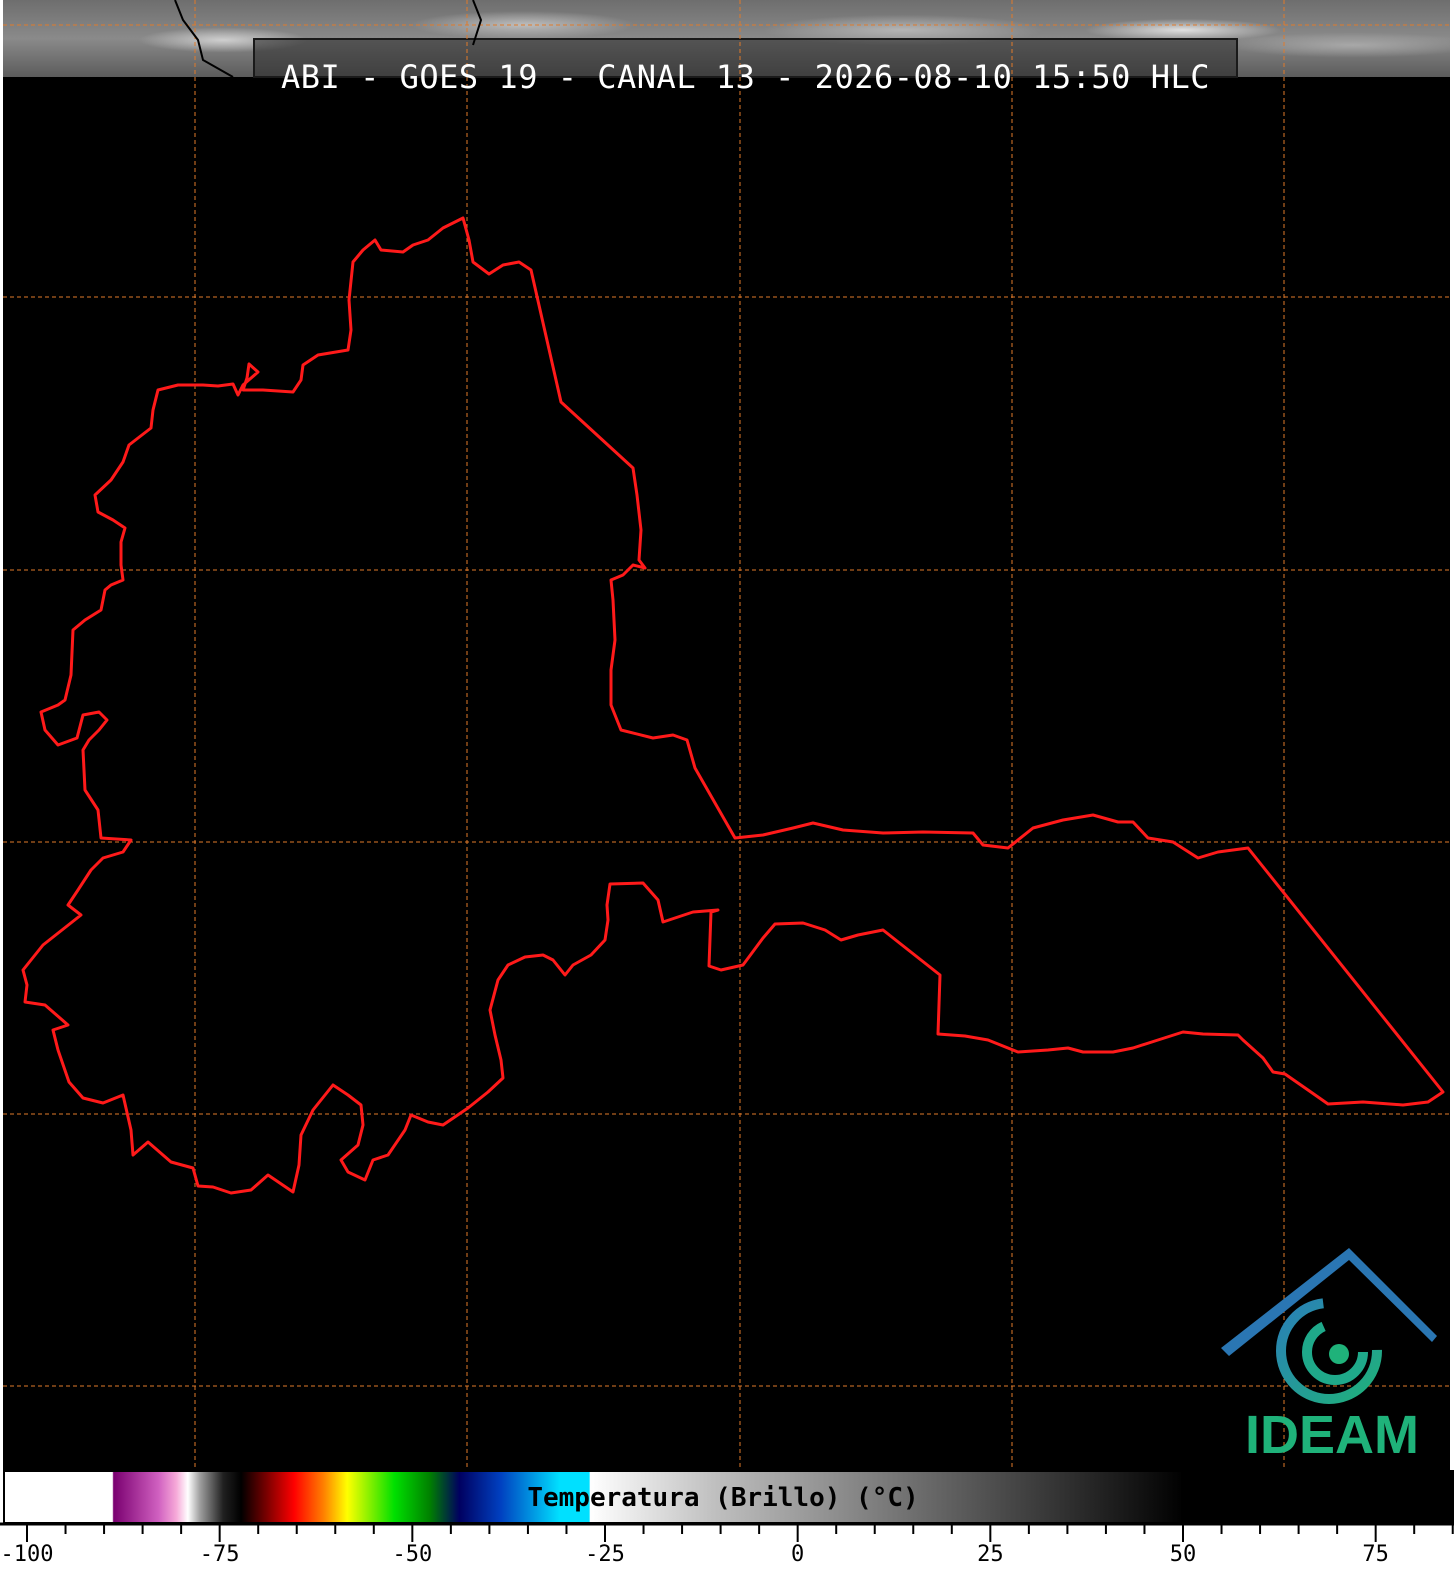  Describe the element at coordinates (412, 1554) in the screenshot. I see `tick-label: -50` at that location.